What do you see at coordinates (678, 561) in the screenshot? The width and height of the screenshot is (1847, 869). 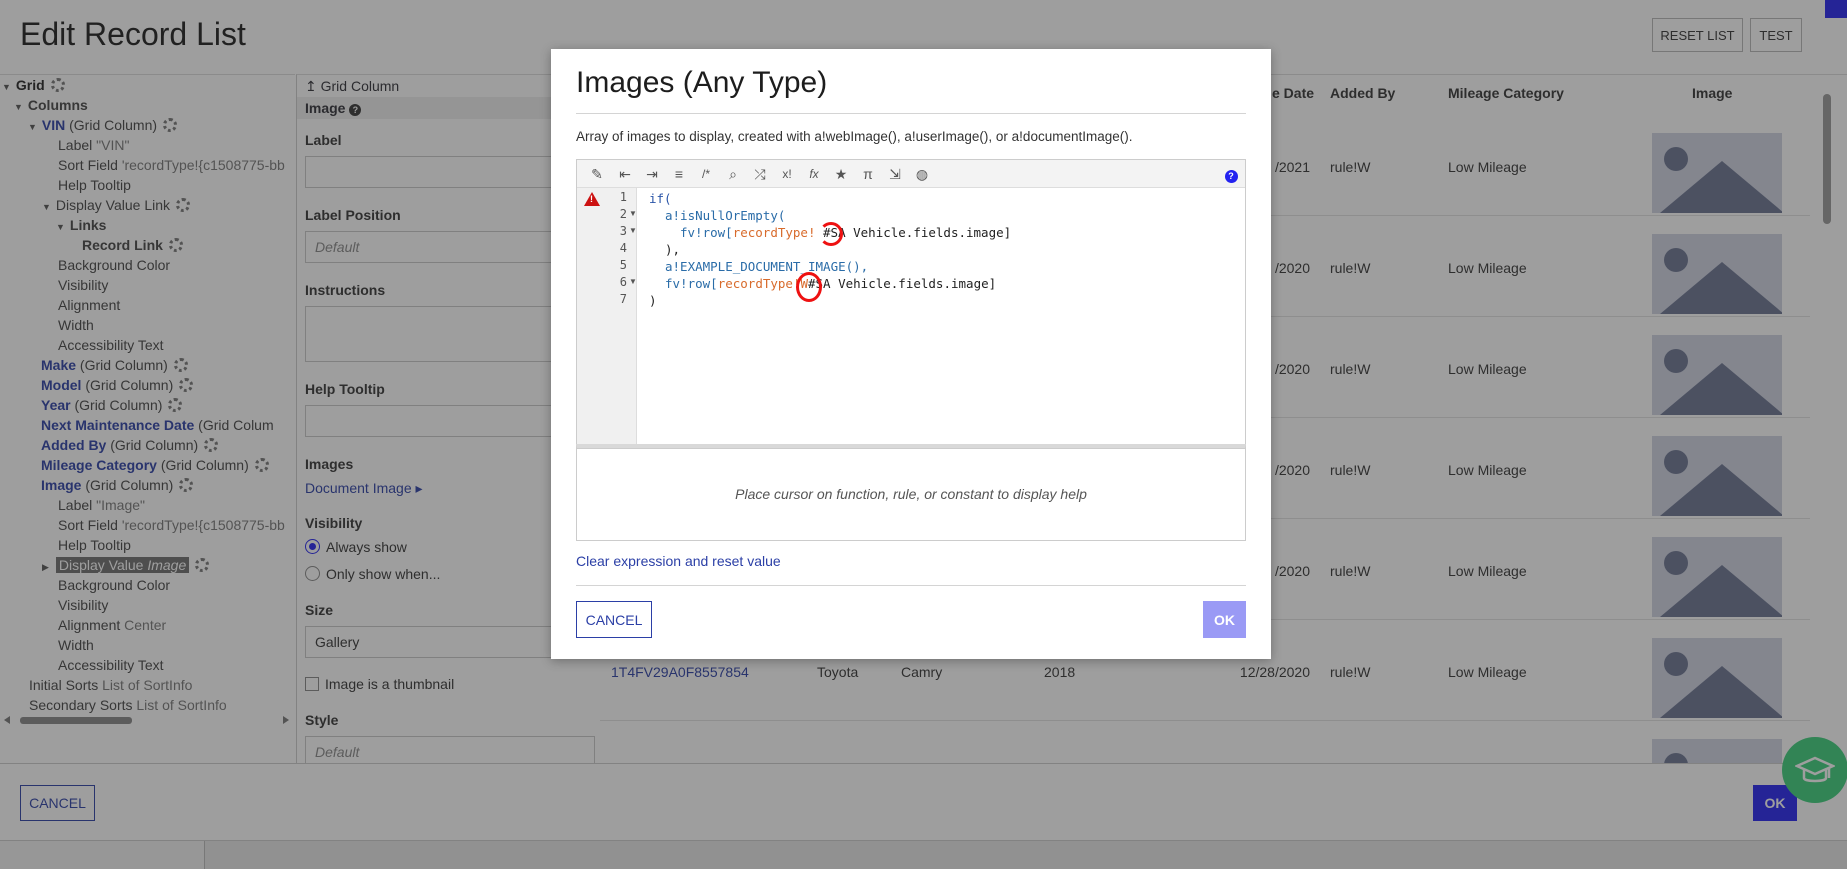 I see `clear-expression-link: Clear expression and reset value` at bounding box center [678, 561].